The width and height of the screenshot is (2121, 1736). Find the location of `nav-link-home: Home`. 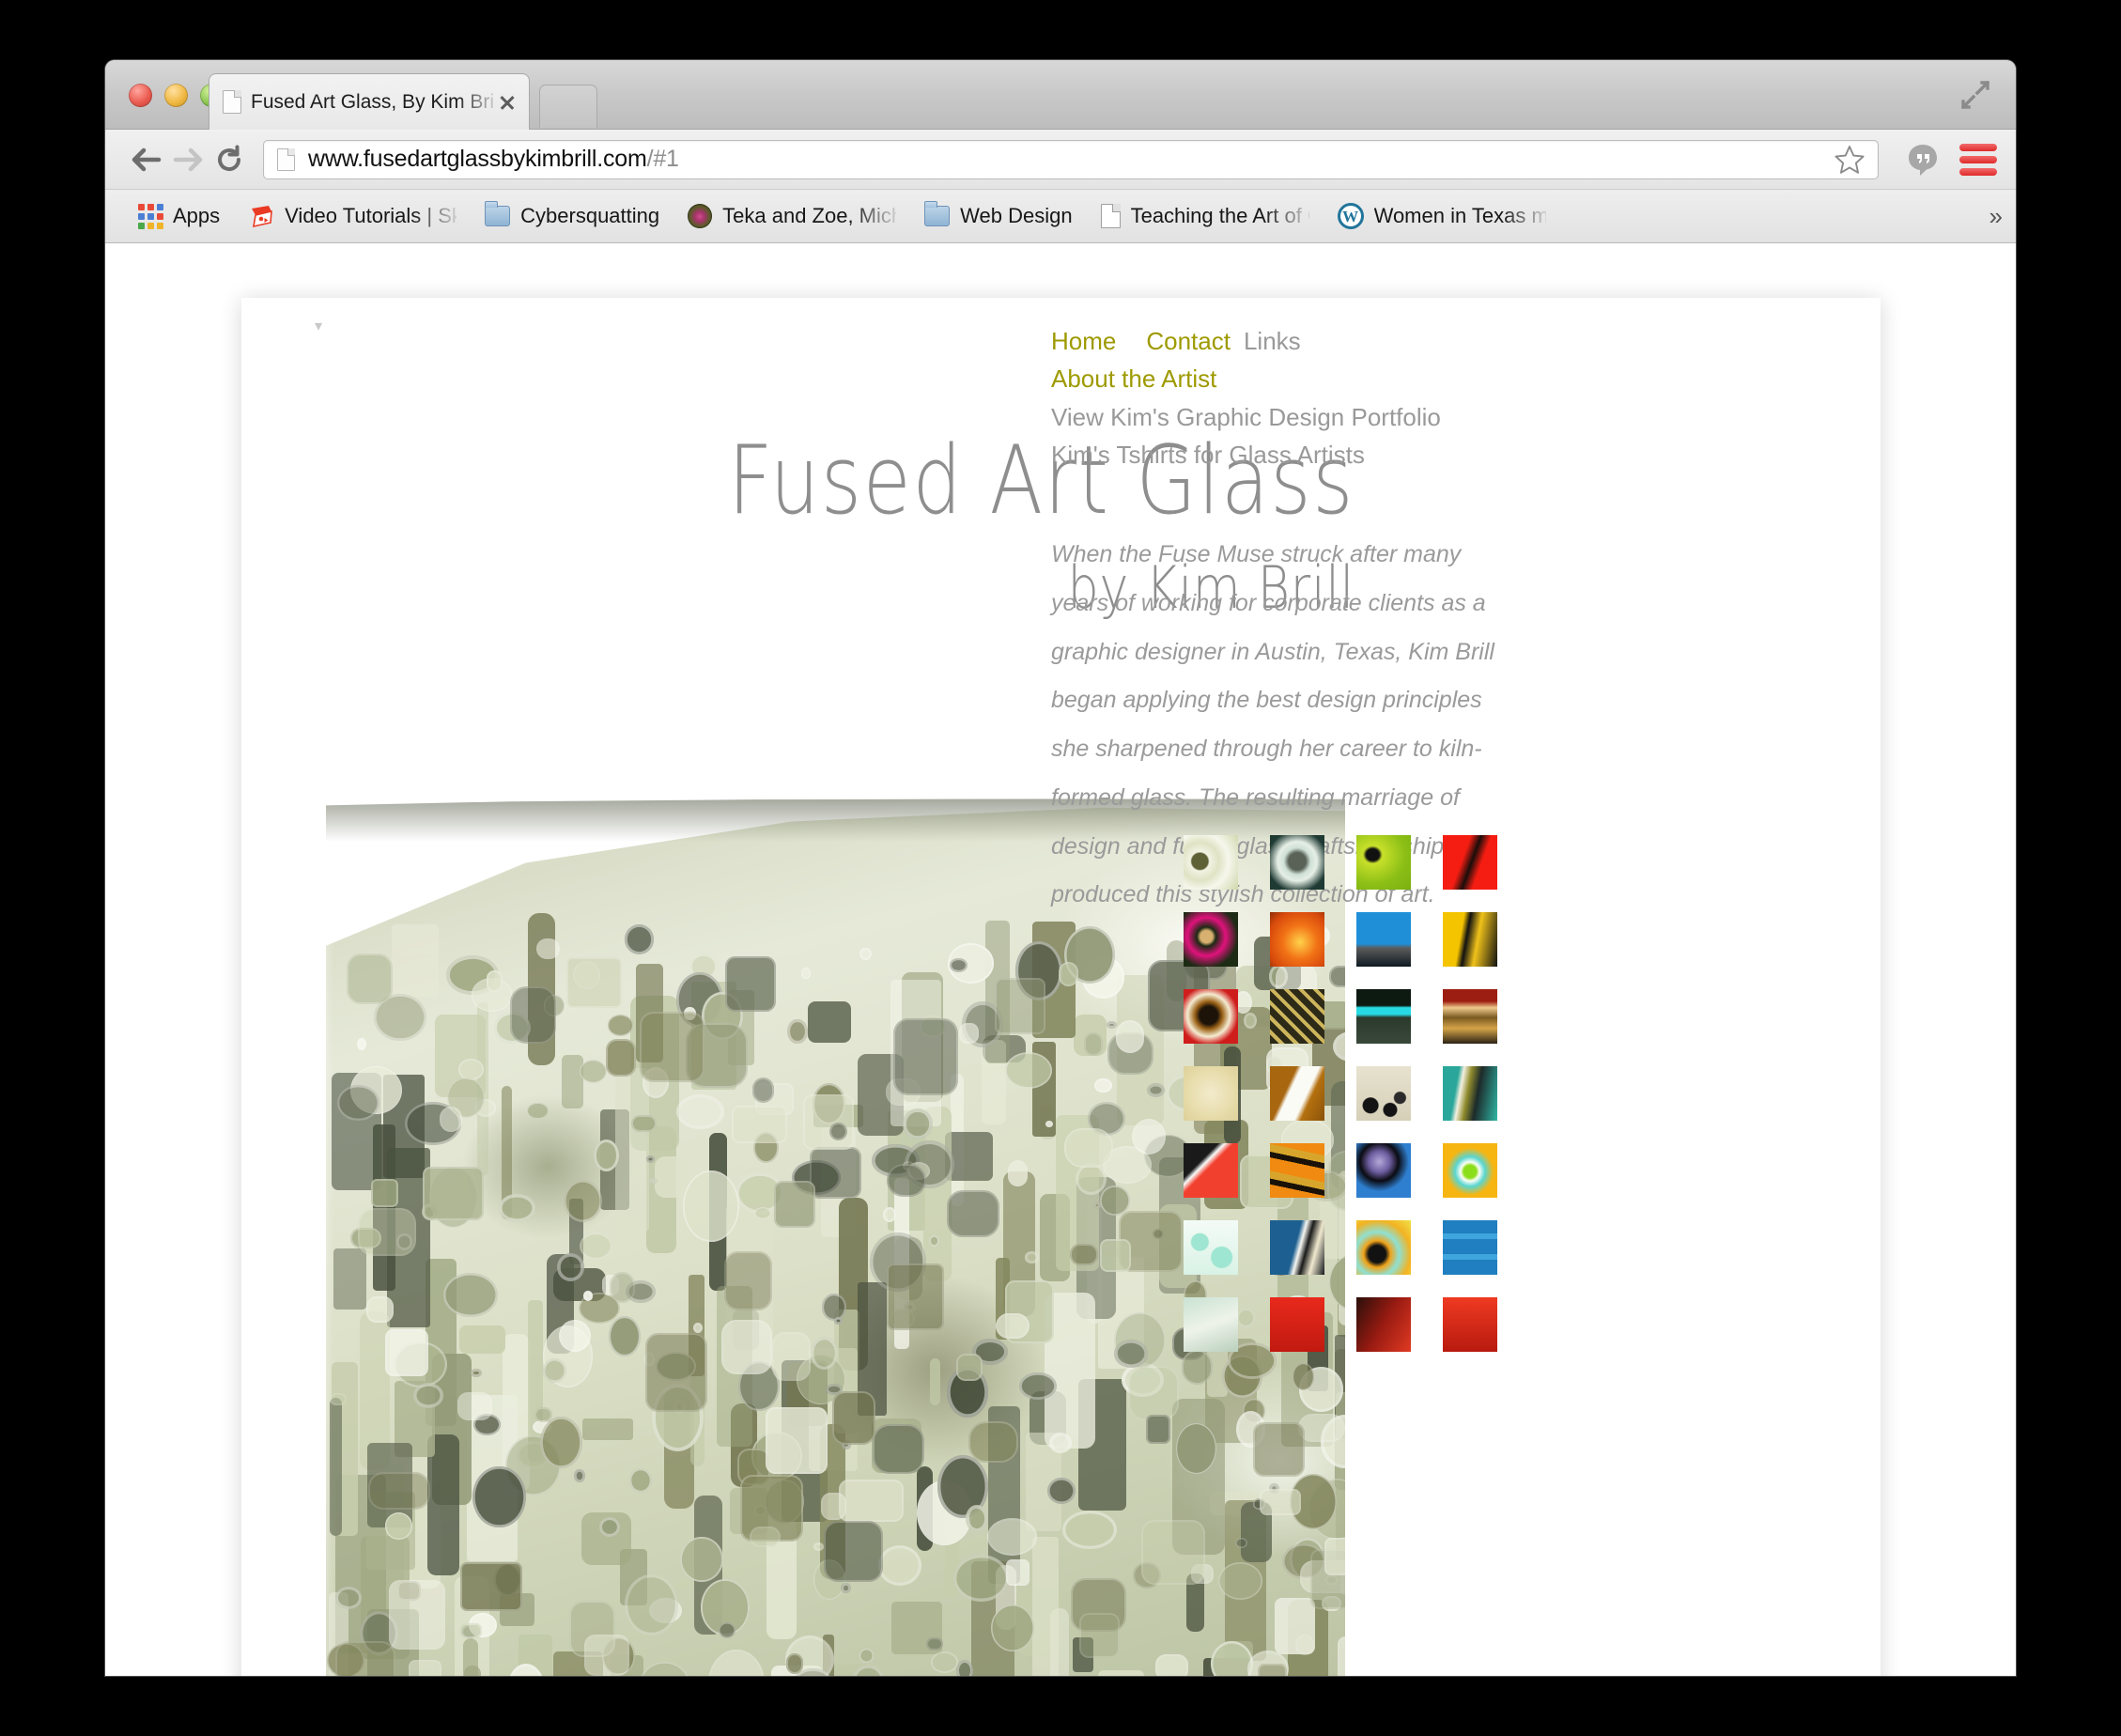

nav-link-home: Home is located at coordinates (1083, 341).